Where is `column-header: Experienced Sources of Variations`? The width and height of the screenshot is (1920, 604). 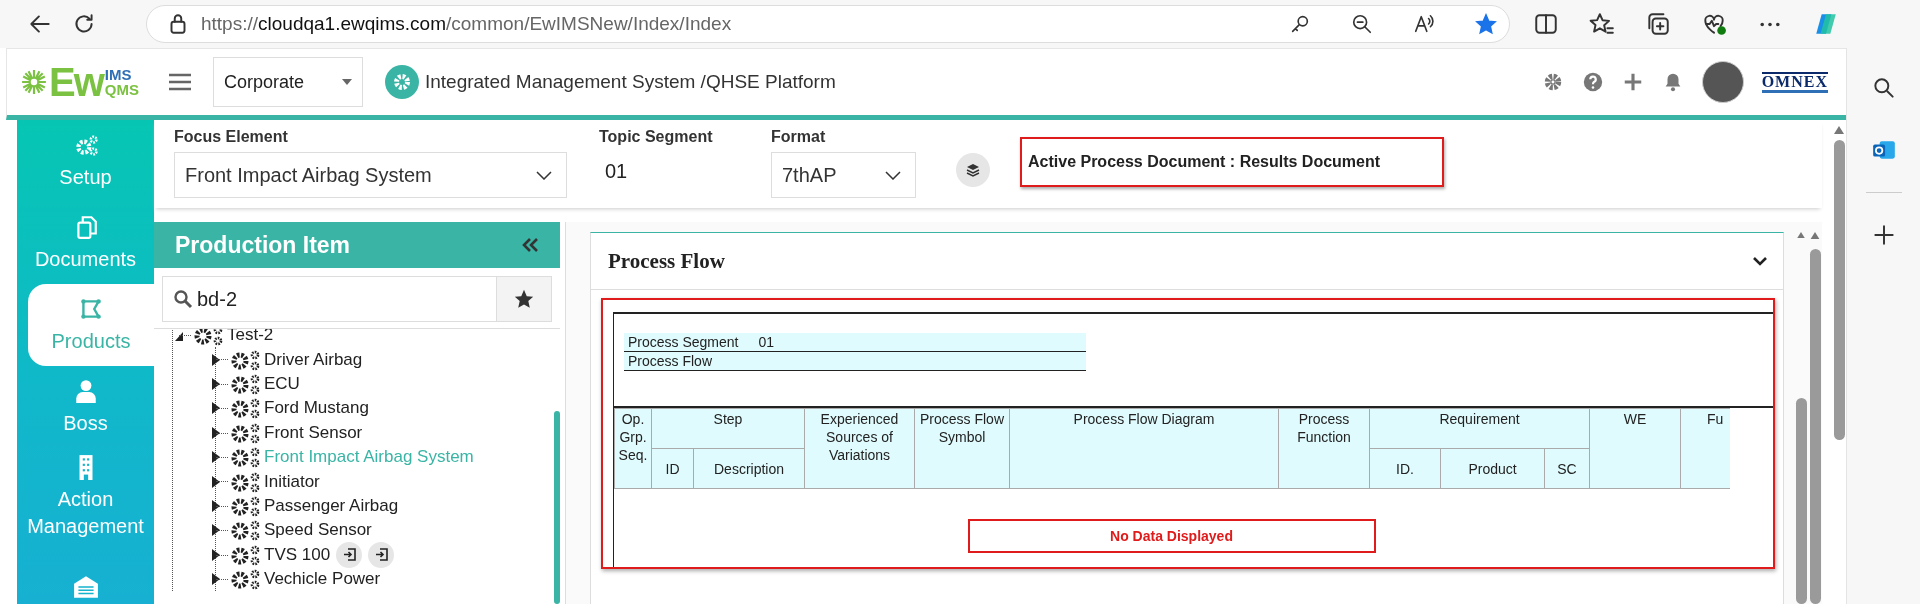
column-header: Experienced Sources of Variations is located at coordinates (859, 448).